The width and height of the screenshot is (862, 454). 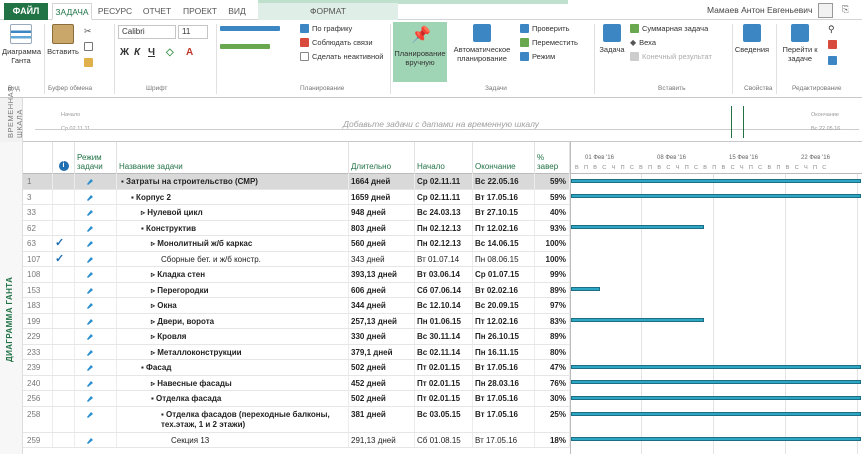 I want to click on row-id: 233, so click(x=38, y=351).